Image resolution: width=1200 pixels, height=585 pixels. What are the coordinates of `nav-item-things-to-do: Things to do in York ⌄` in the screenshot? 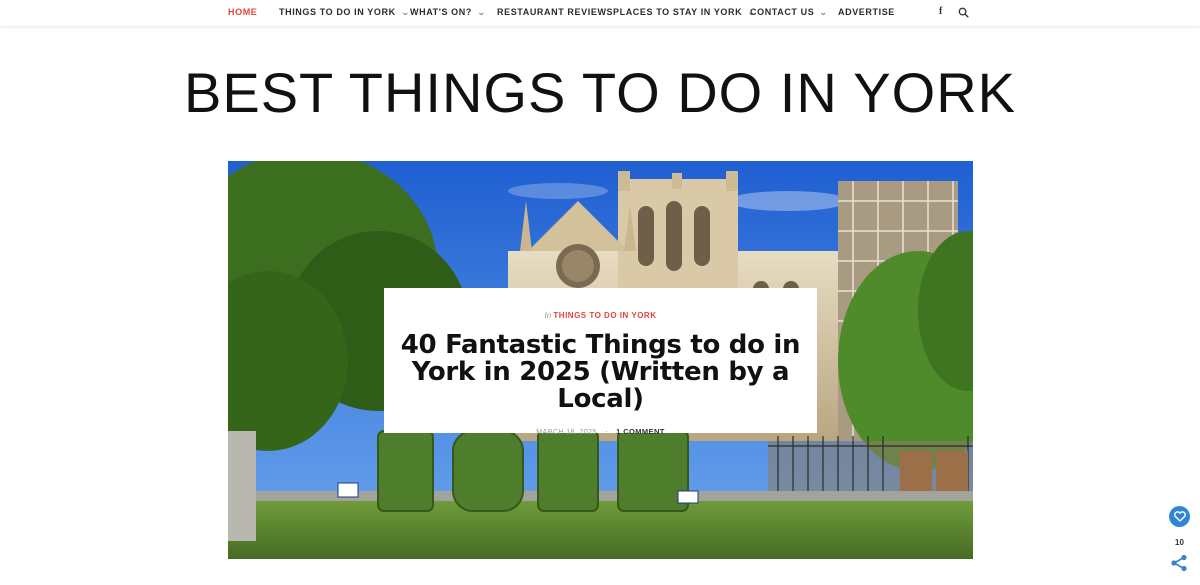 It's located at (344, 12).